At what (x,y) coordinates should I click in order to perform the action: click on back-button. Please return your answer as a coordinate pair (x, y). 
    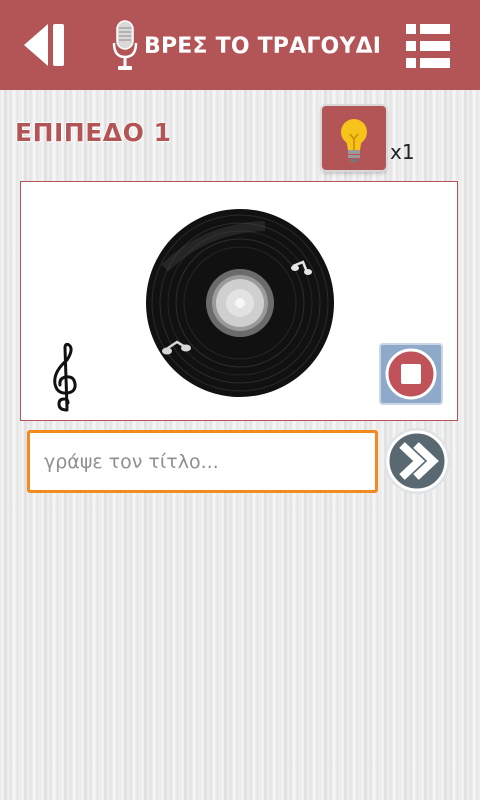
    Looking at the image, I should click on (44, 45).